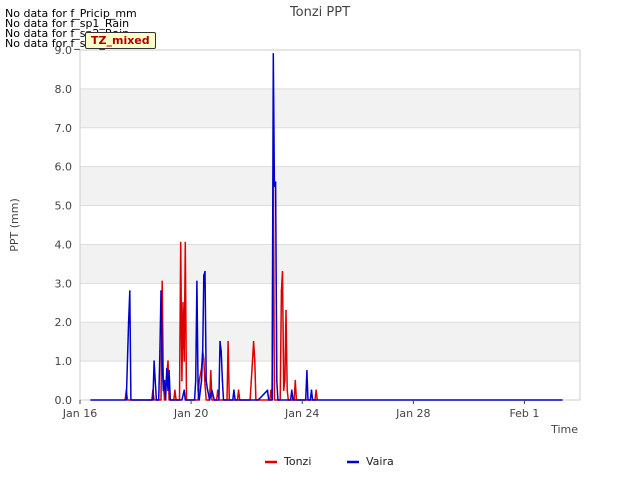  Describe the element at coordinates (564, 429) in the screenshot. I see `x-axis-label: Time` at that location.